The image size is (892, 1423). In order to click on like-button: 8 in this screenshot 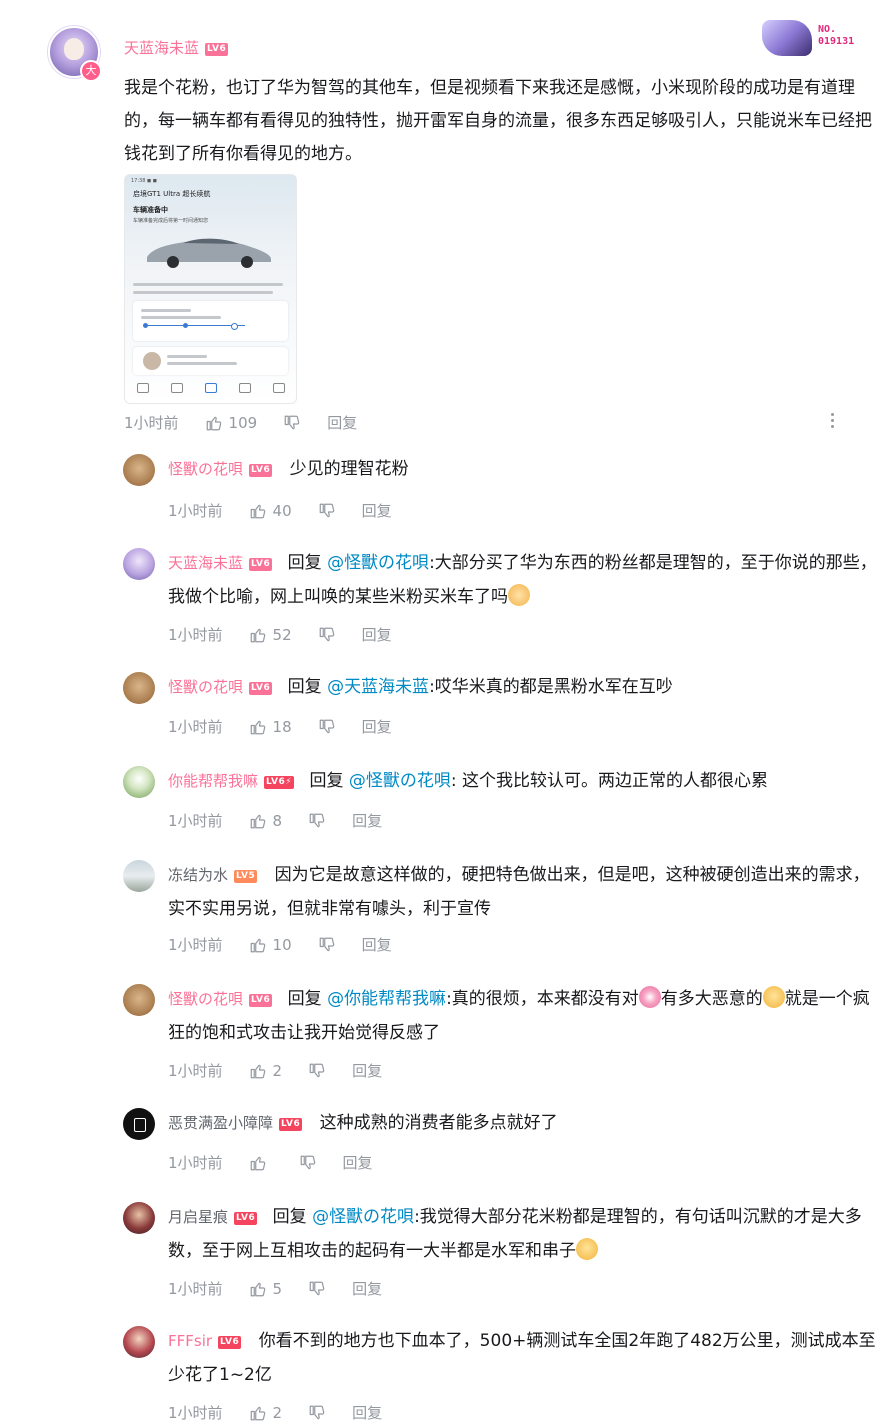, I will do `click(265, 821)`.